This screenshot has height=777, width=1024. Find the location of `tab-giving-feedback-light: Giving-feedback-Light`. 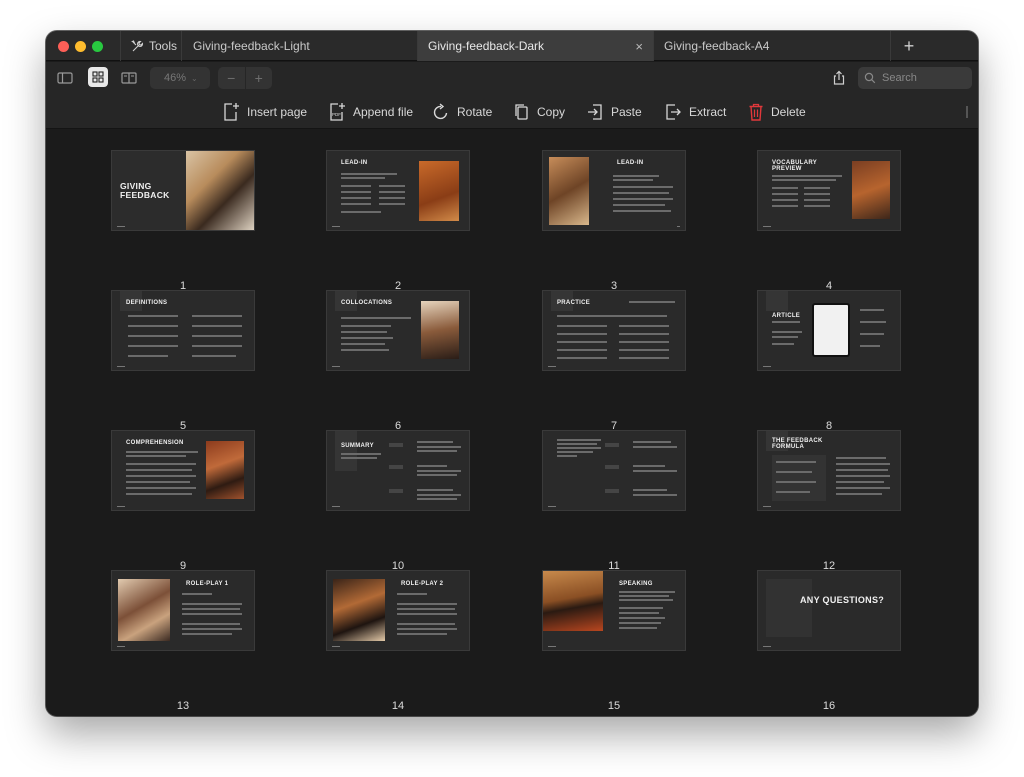

tab-giving-feedback-light: Giving-feedback-Light is located at coordinates (300, 46).